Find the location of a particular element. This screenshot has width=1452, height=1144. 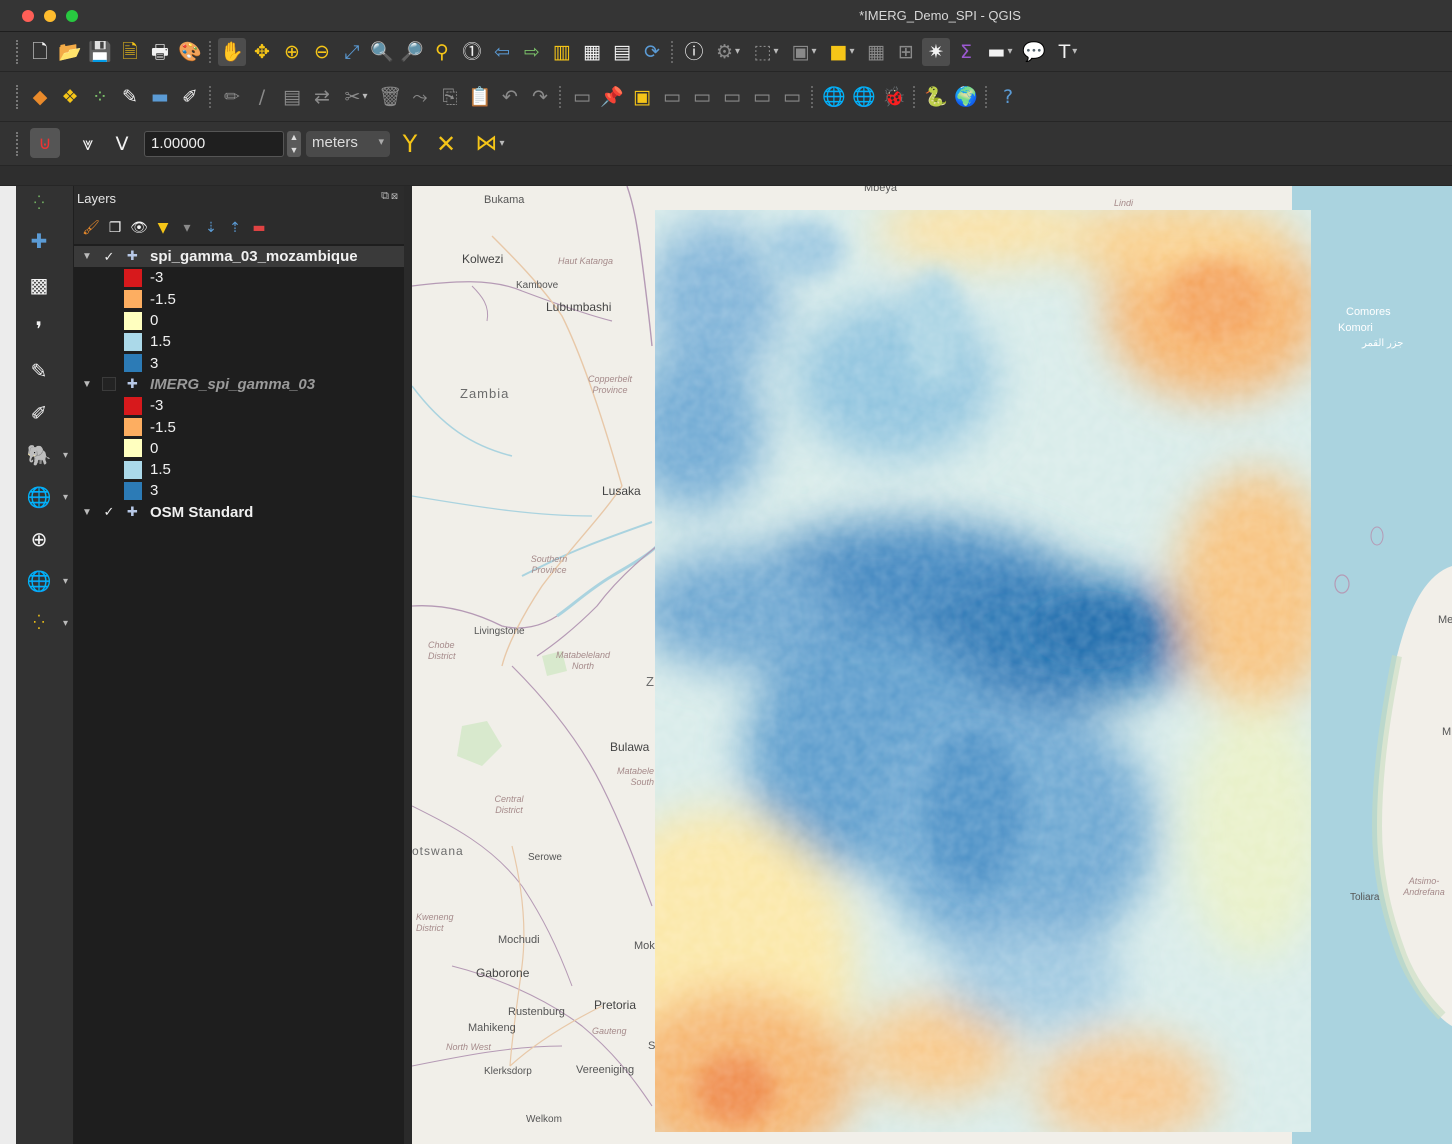

globe-icon: 🌍 is located at coordinates (966, 97).